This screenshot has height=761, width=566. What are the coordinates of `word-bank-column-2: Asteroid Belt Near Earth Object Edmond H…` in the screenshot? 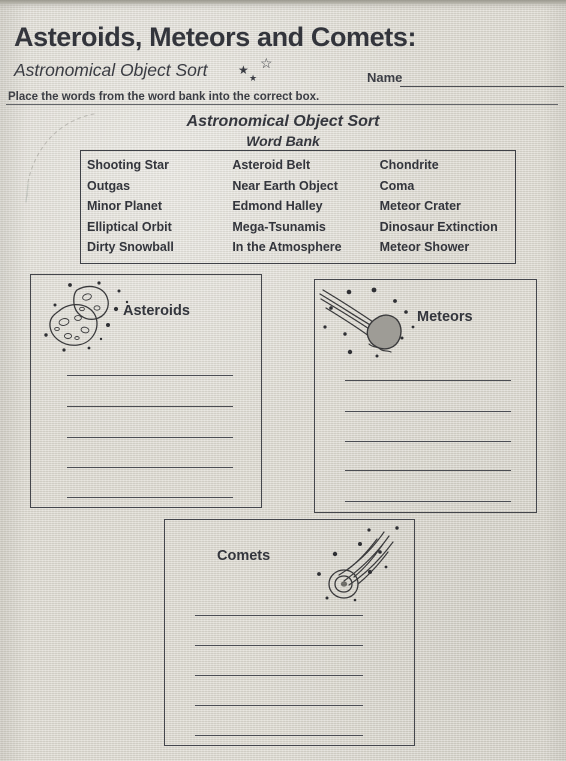 It's located at (305, 209).